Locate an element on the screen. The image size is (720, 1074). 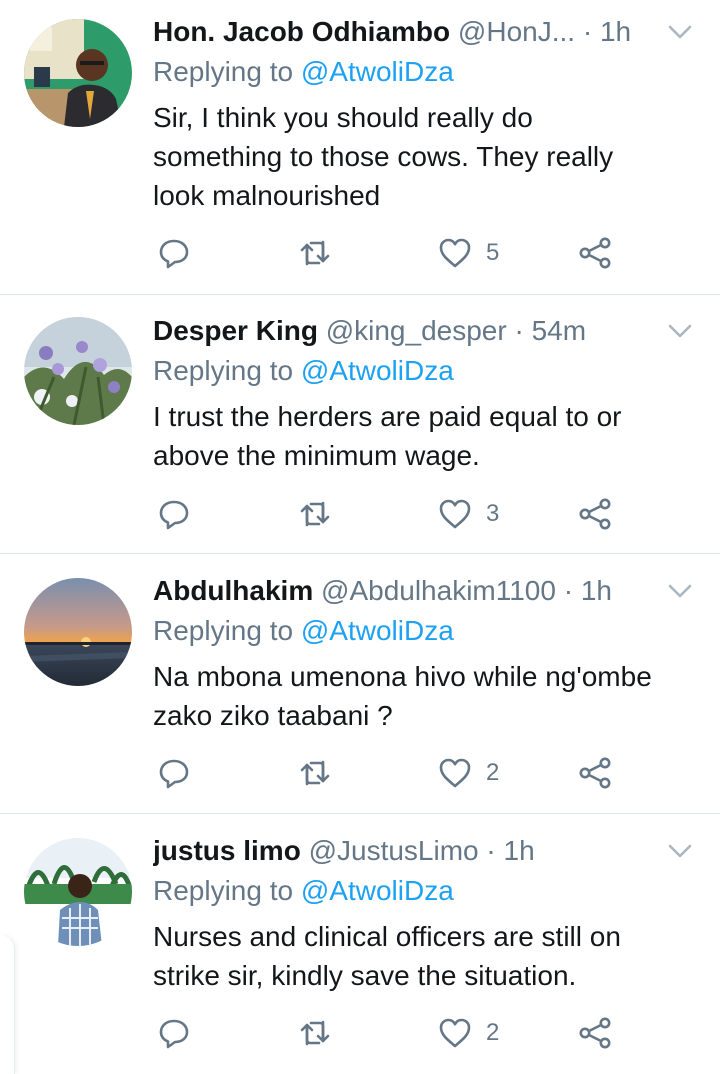
like-button: 3 is located at coordinates (468, 514).